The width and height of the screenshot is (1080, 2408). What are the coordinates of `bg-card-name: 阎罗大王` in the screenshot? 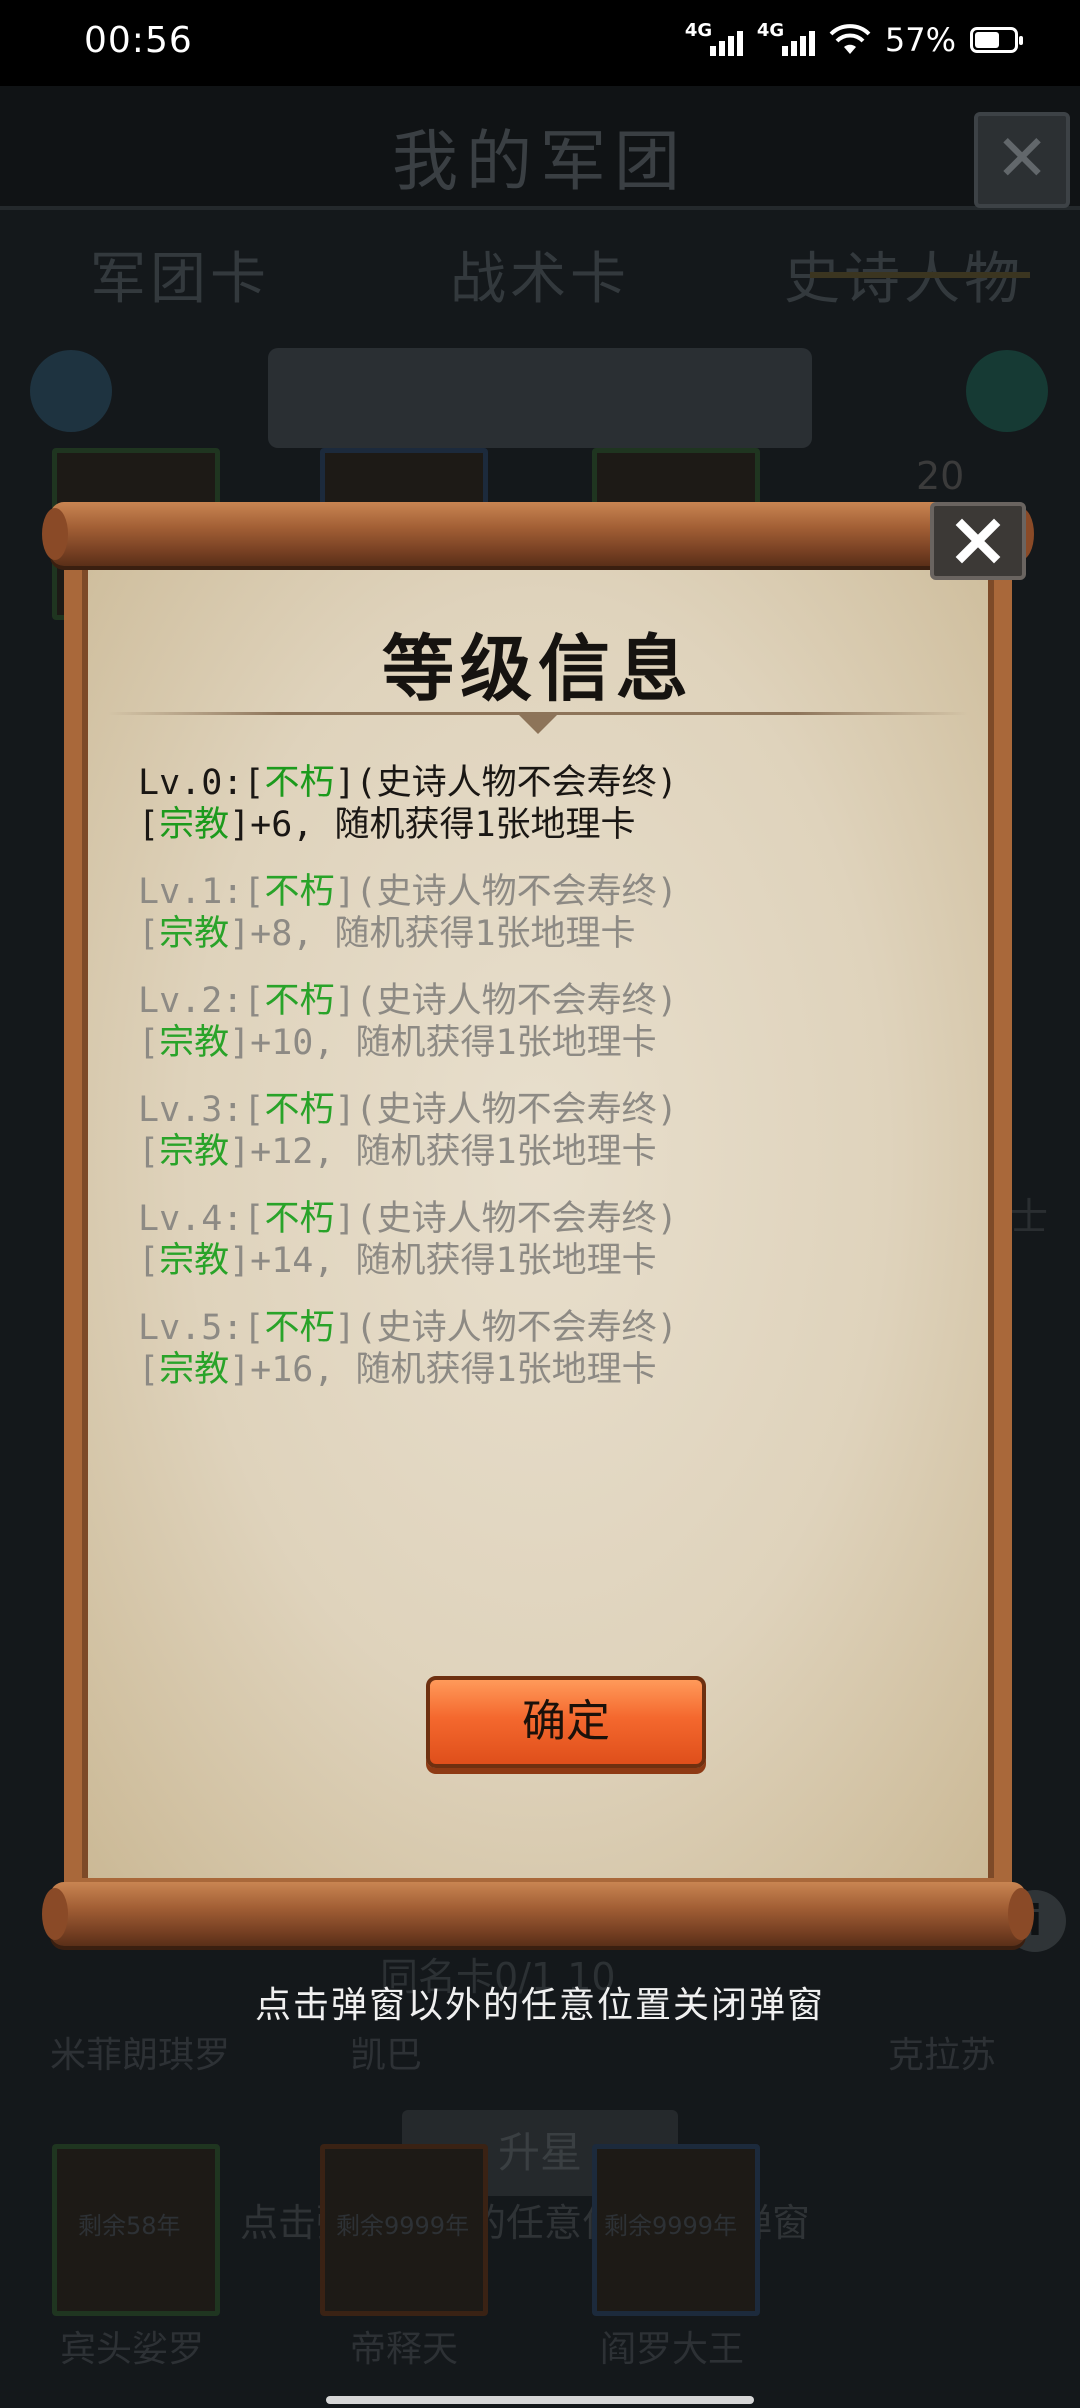 It's located at (672, 2349).